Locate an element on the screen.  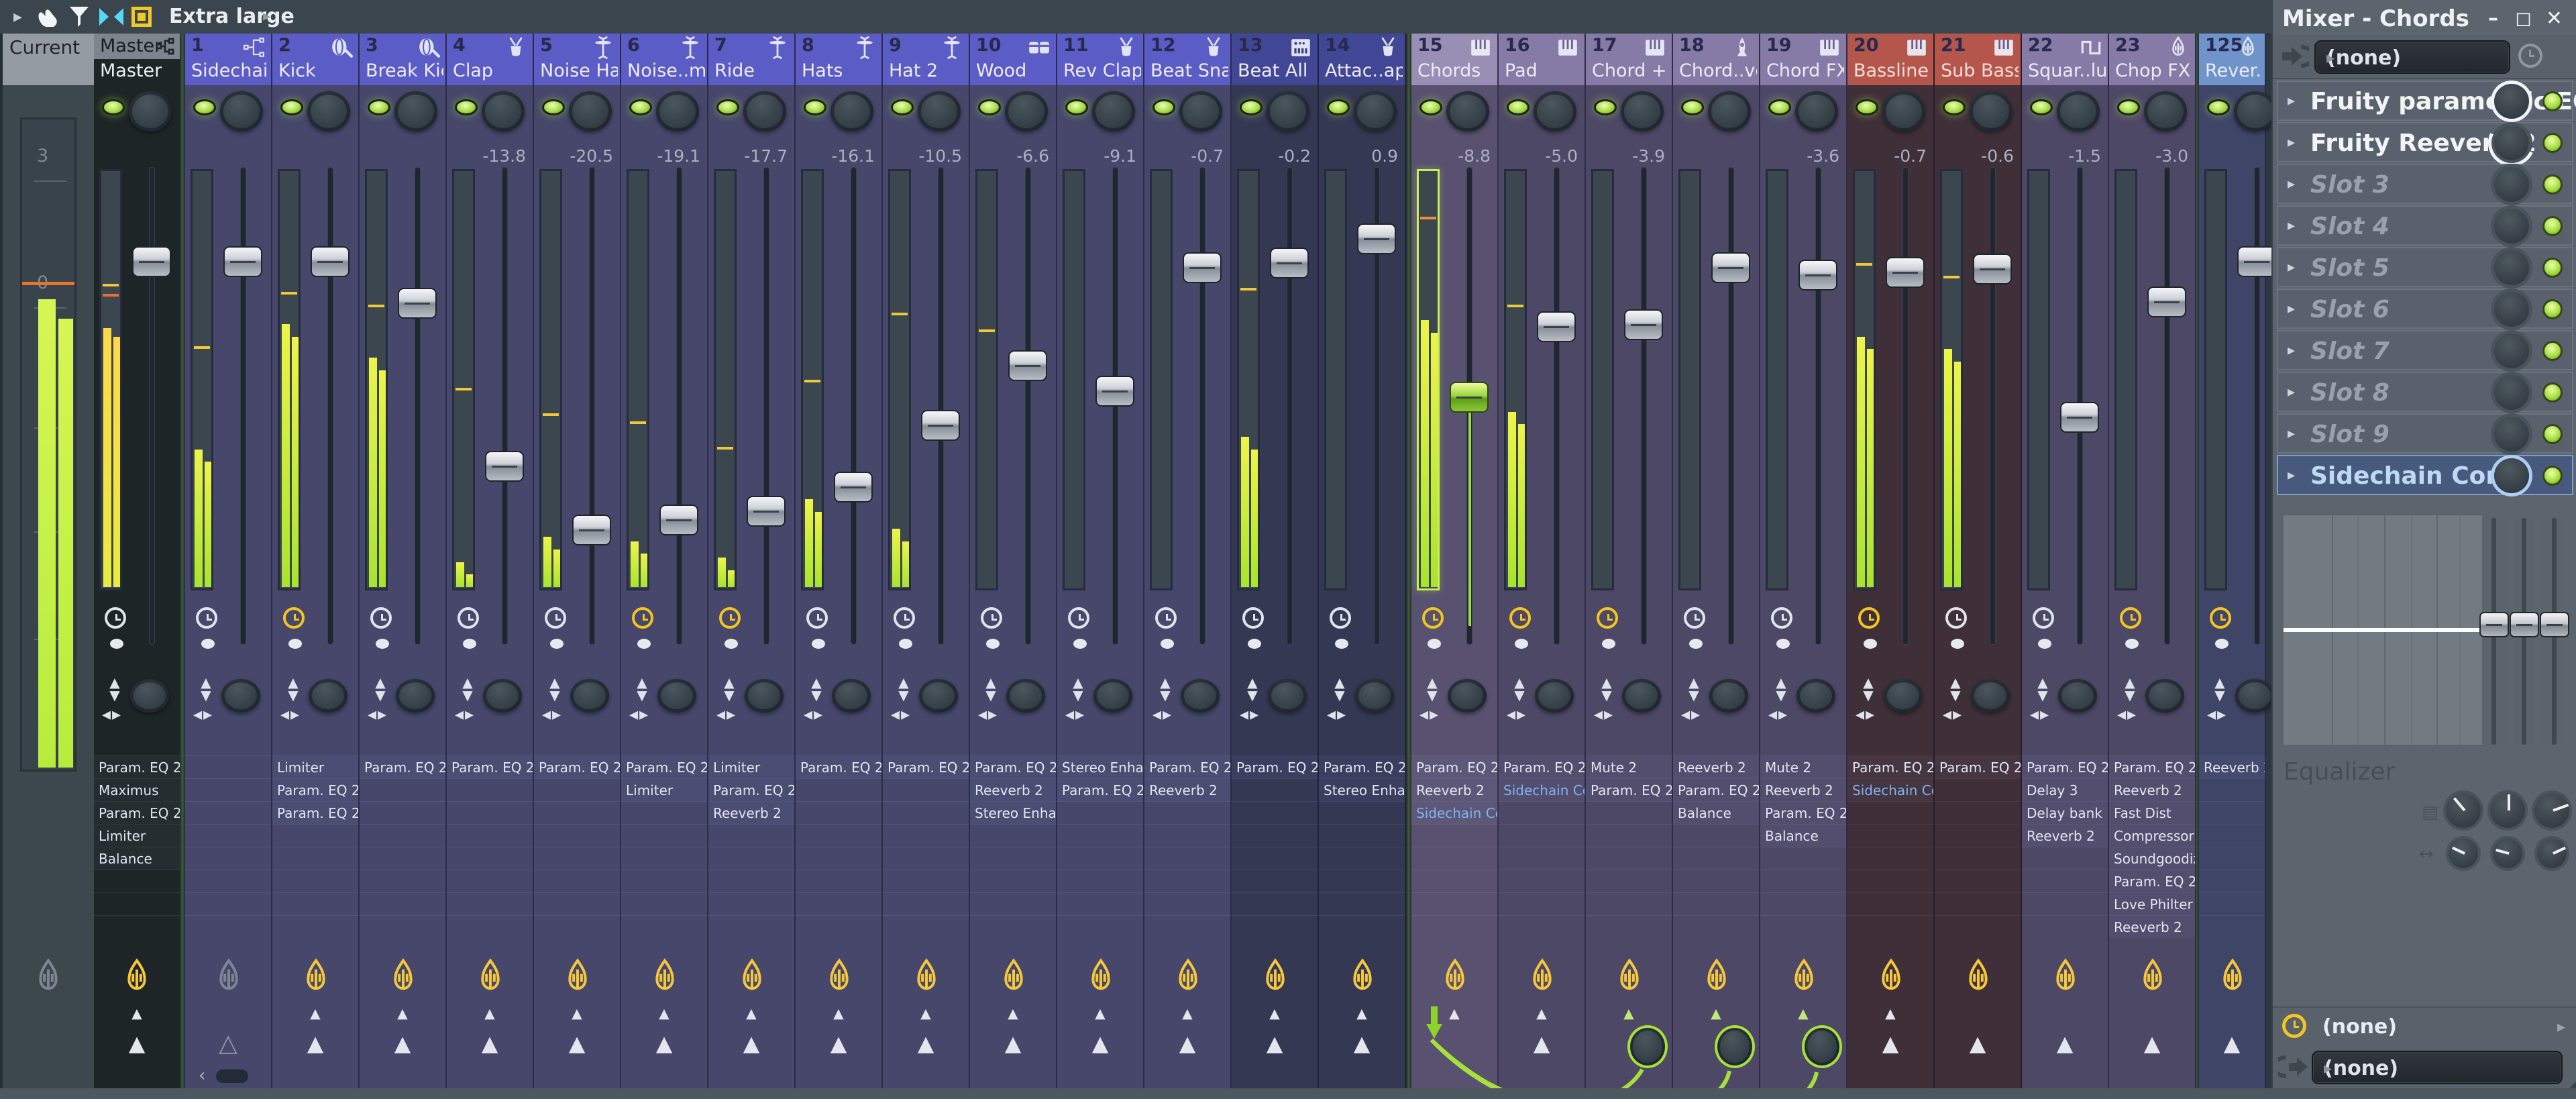
plugin-slot-row: Reeverb 2 is located at coordinates (1013, 789).